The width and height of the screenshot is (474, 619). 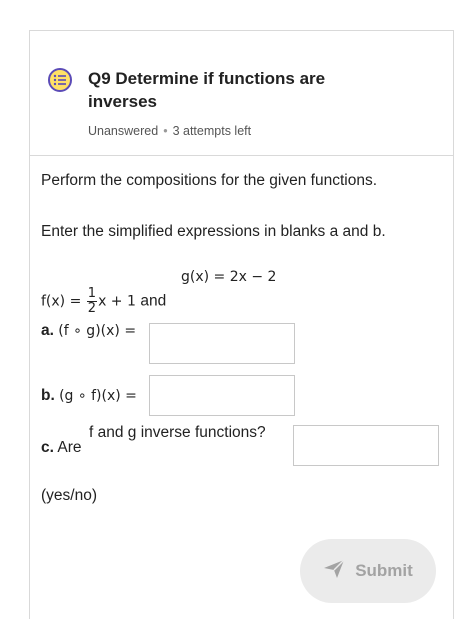 I want to click on part-b-expression: (g ∘ f)(x) =, so click(x=98, y=396).